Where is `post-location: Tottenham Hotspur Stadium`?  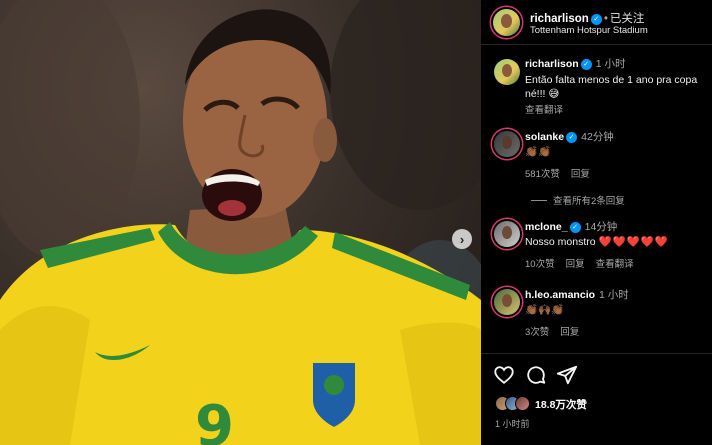 post-location: Tottenham Hotspur Stadium is located at coordinates (589, 30).